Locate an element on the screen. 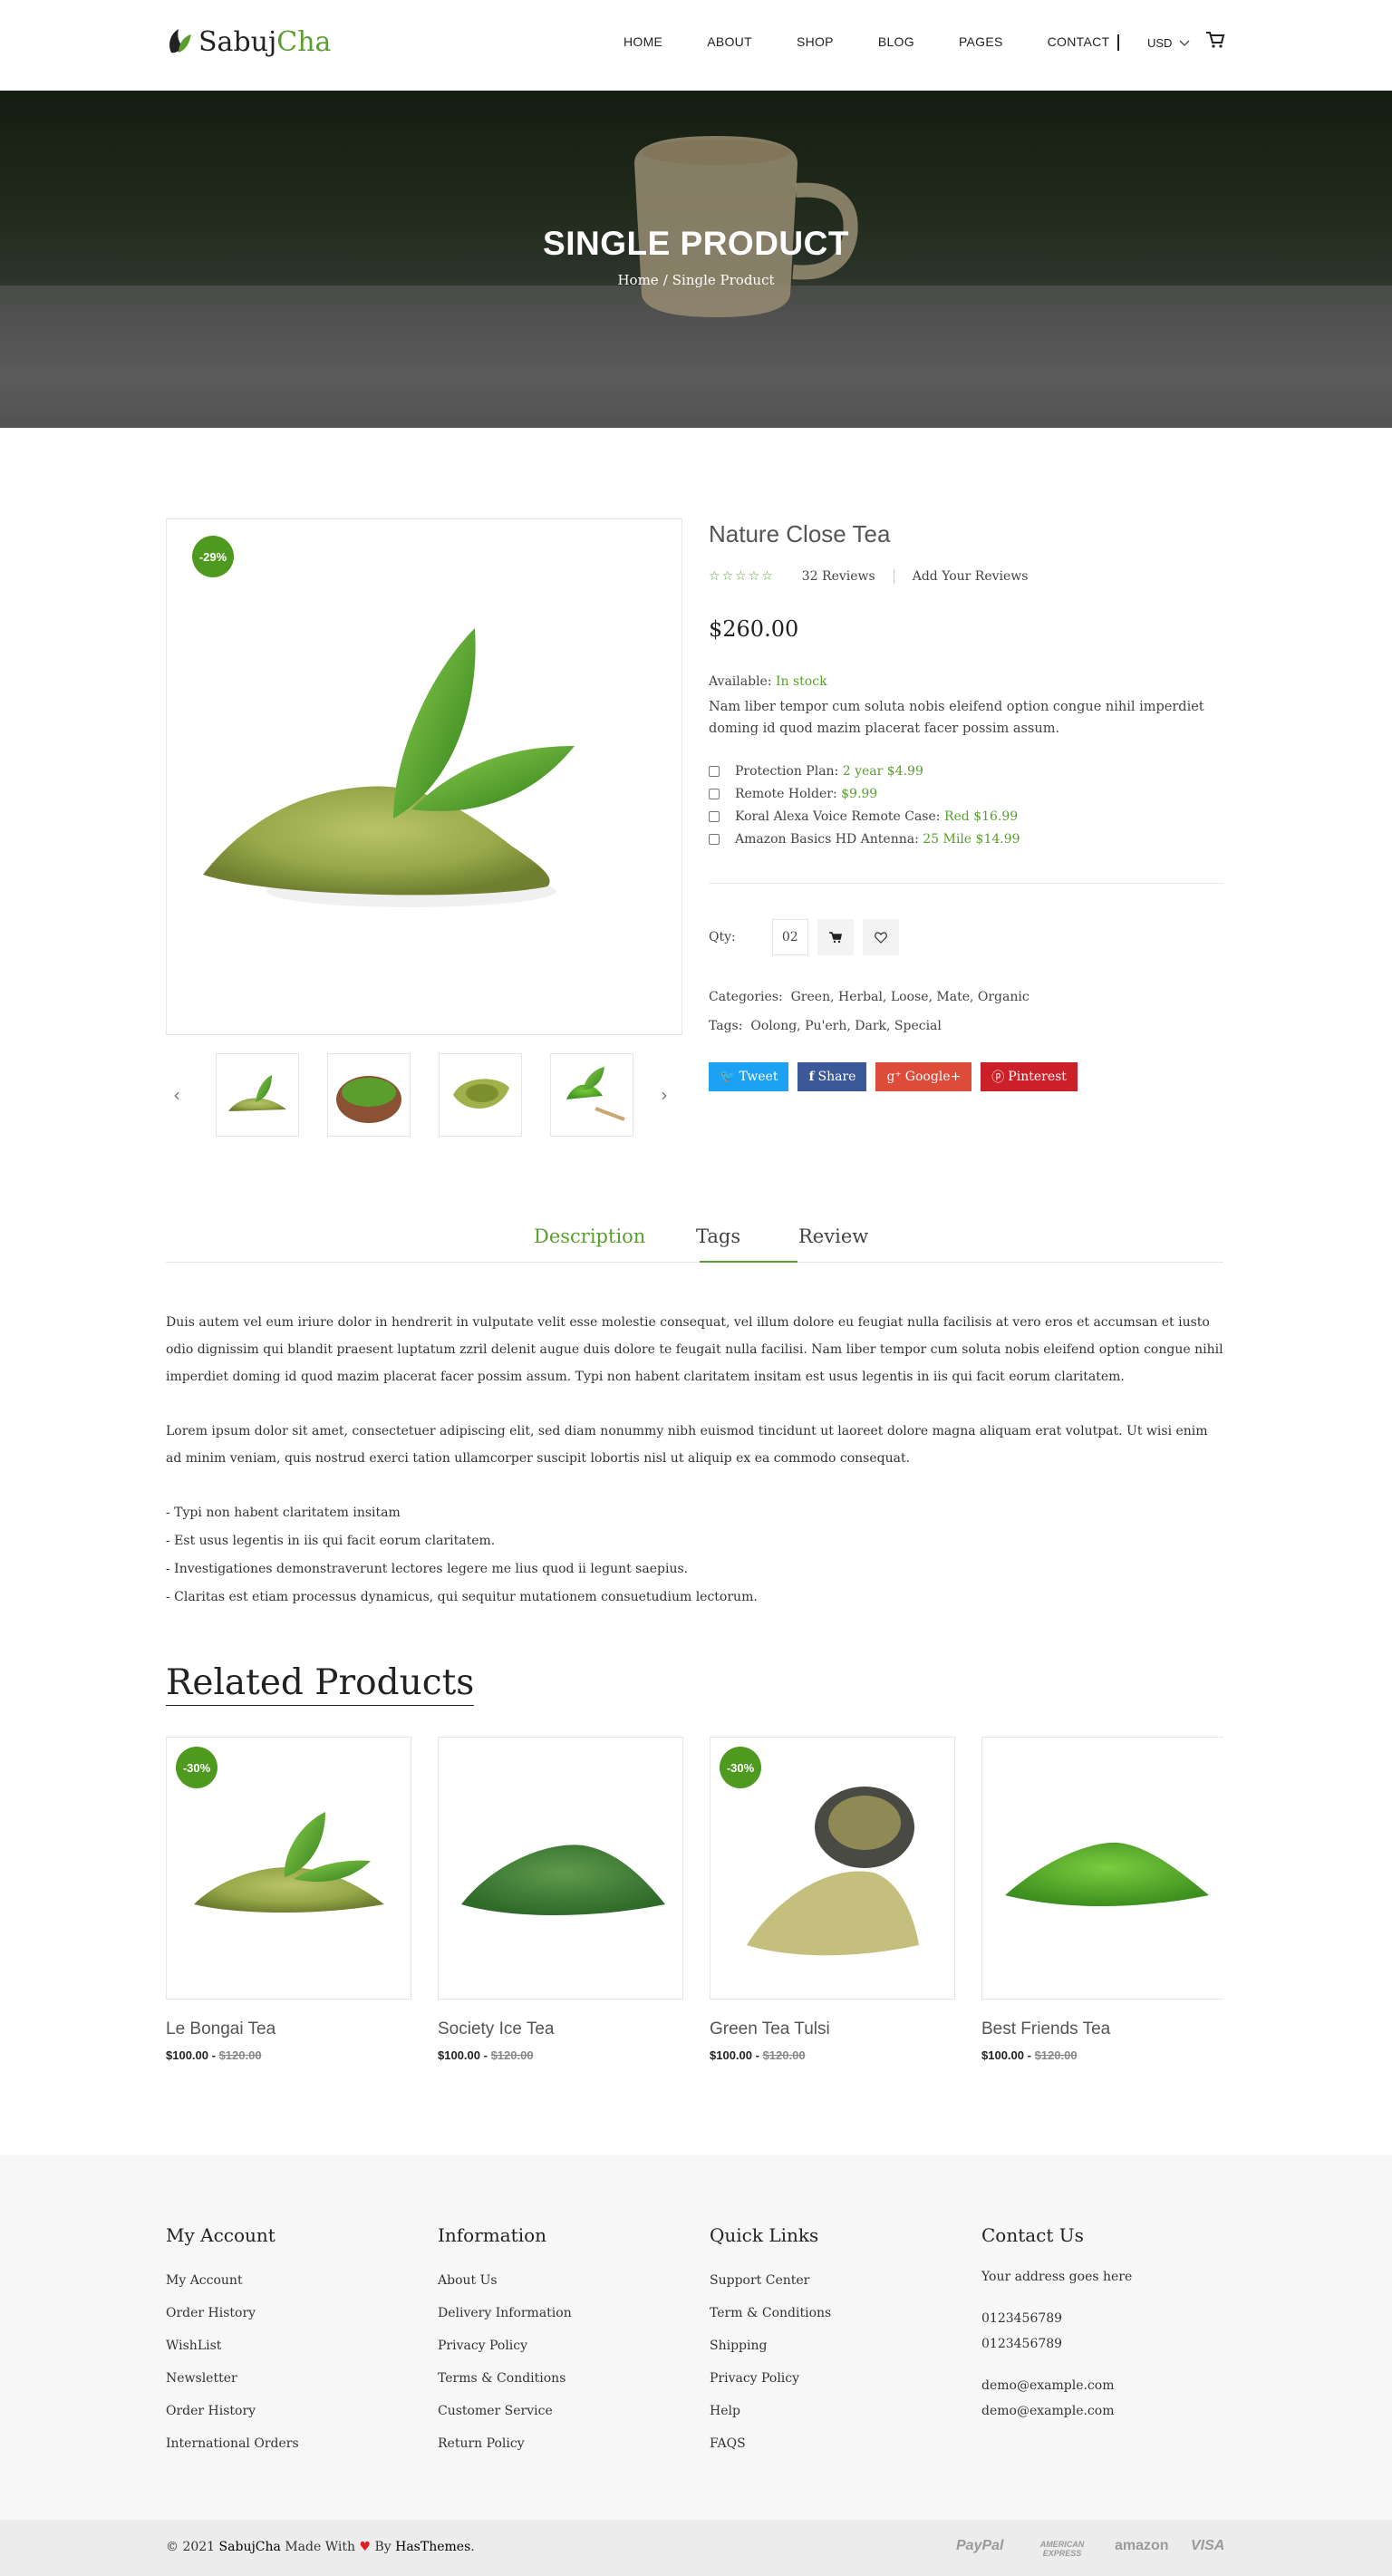  reviews-count: 32 Reviews is located at coordinates (838, 576).